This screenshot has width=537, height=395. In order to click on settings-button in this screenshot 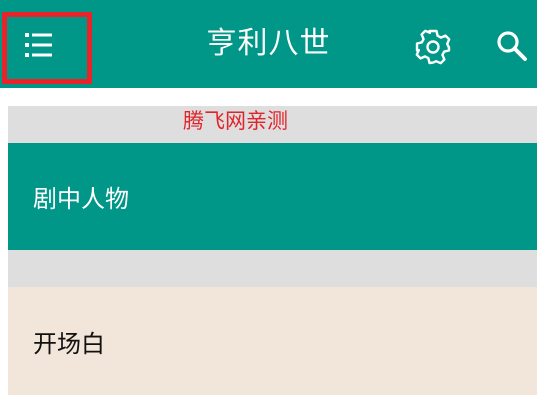, I will do `click(433, 47)`.